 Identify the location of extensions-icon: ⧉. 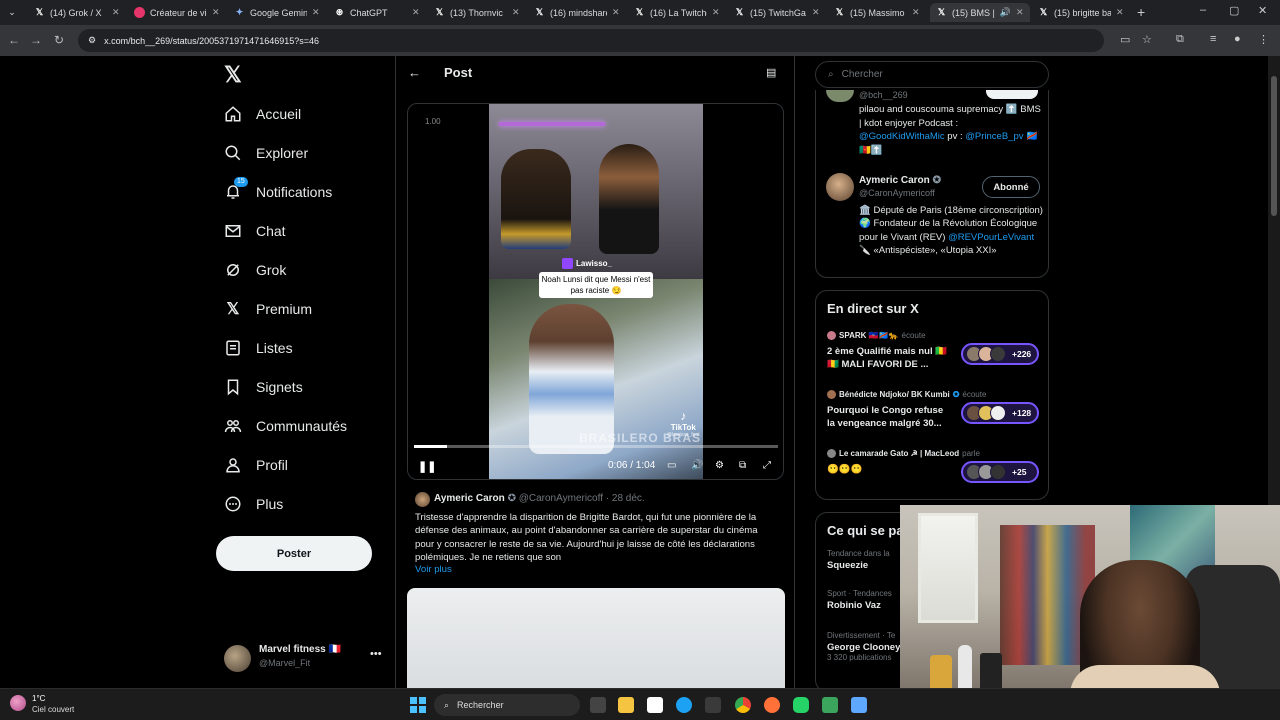
(1180, 39).